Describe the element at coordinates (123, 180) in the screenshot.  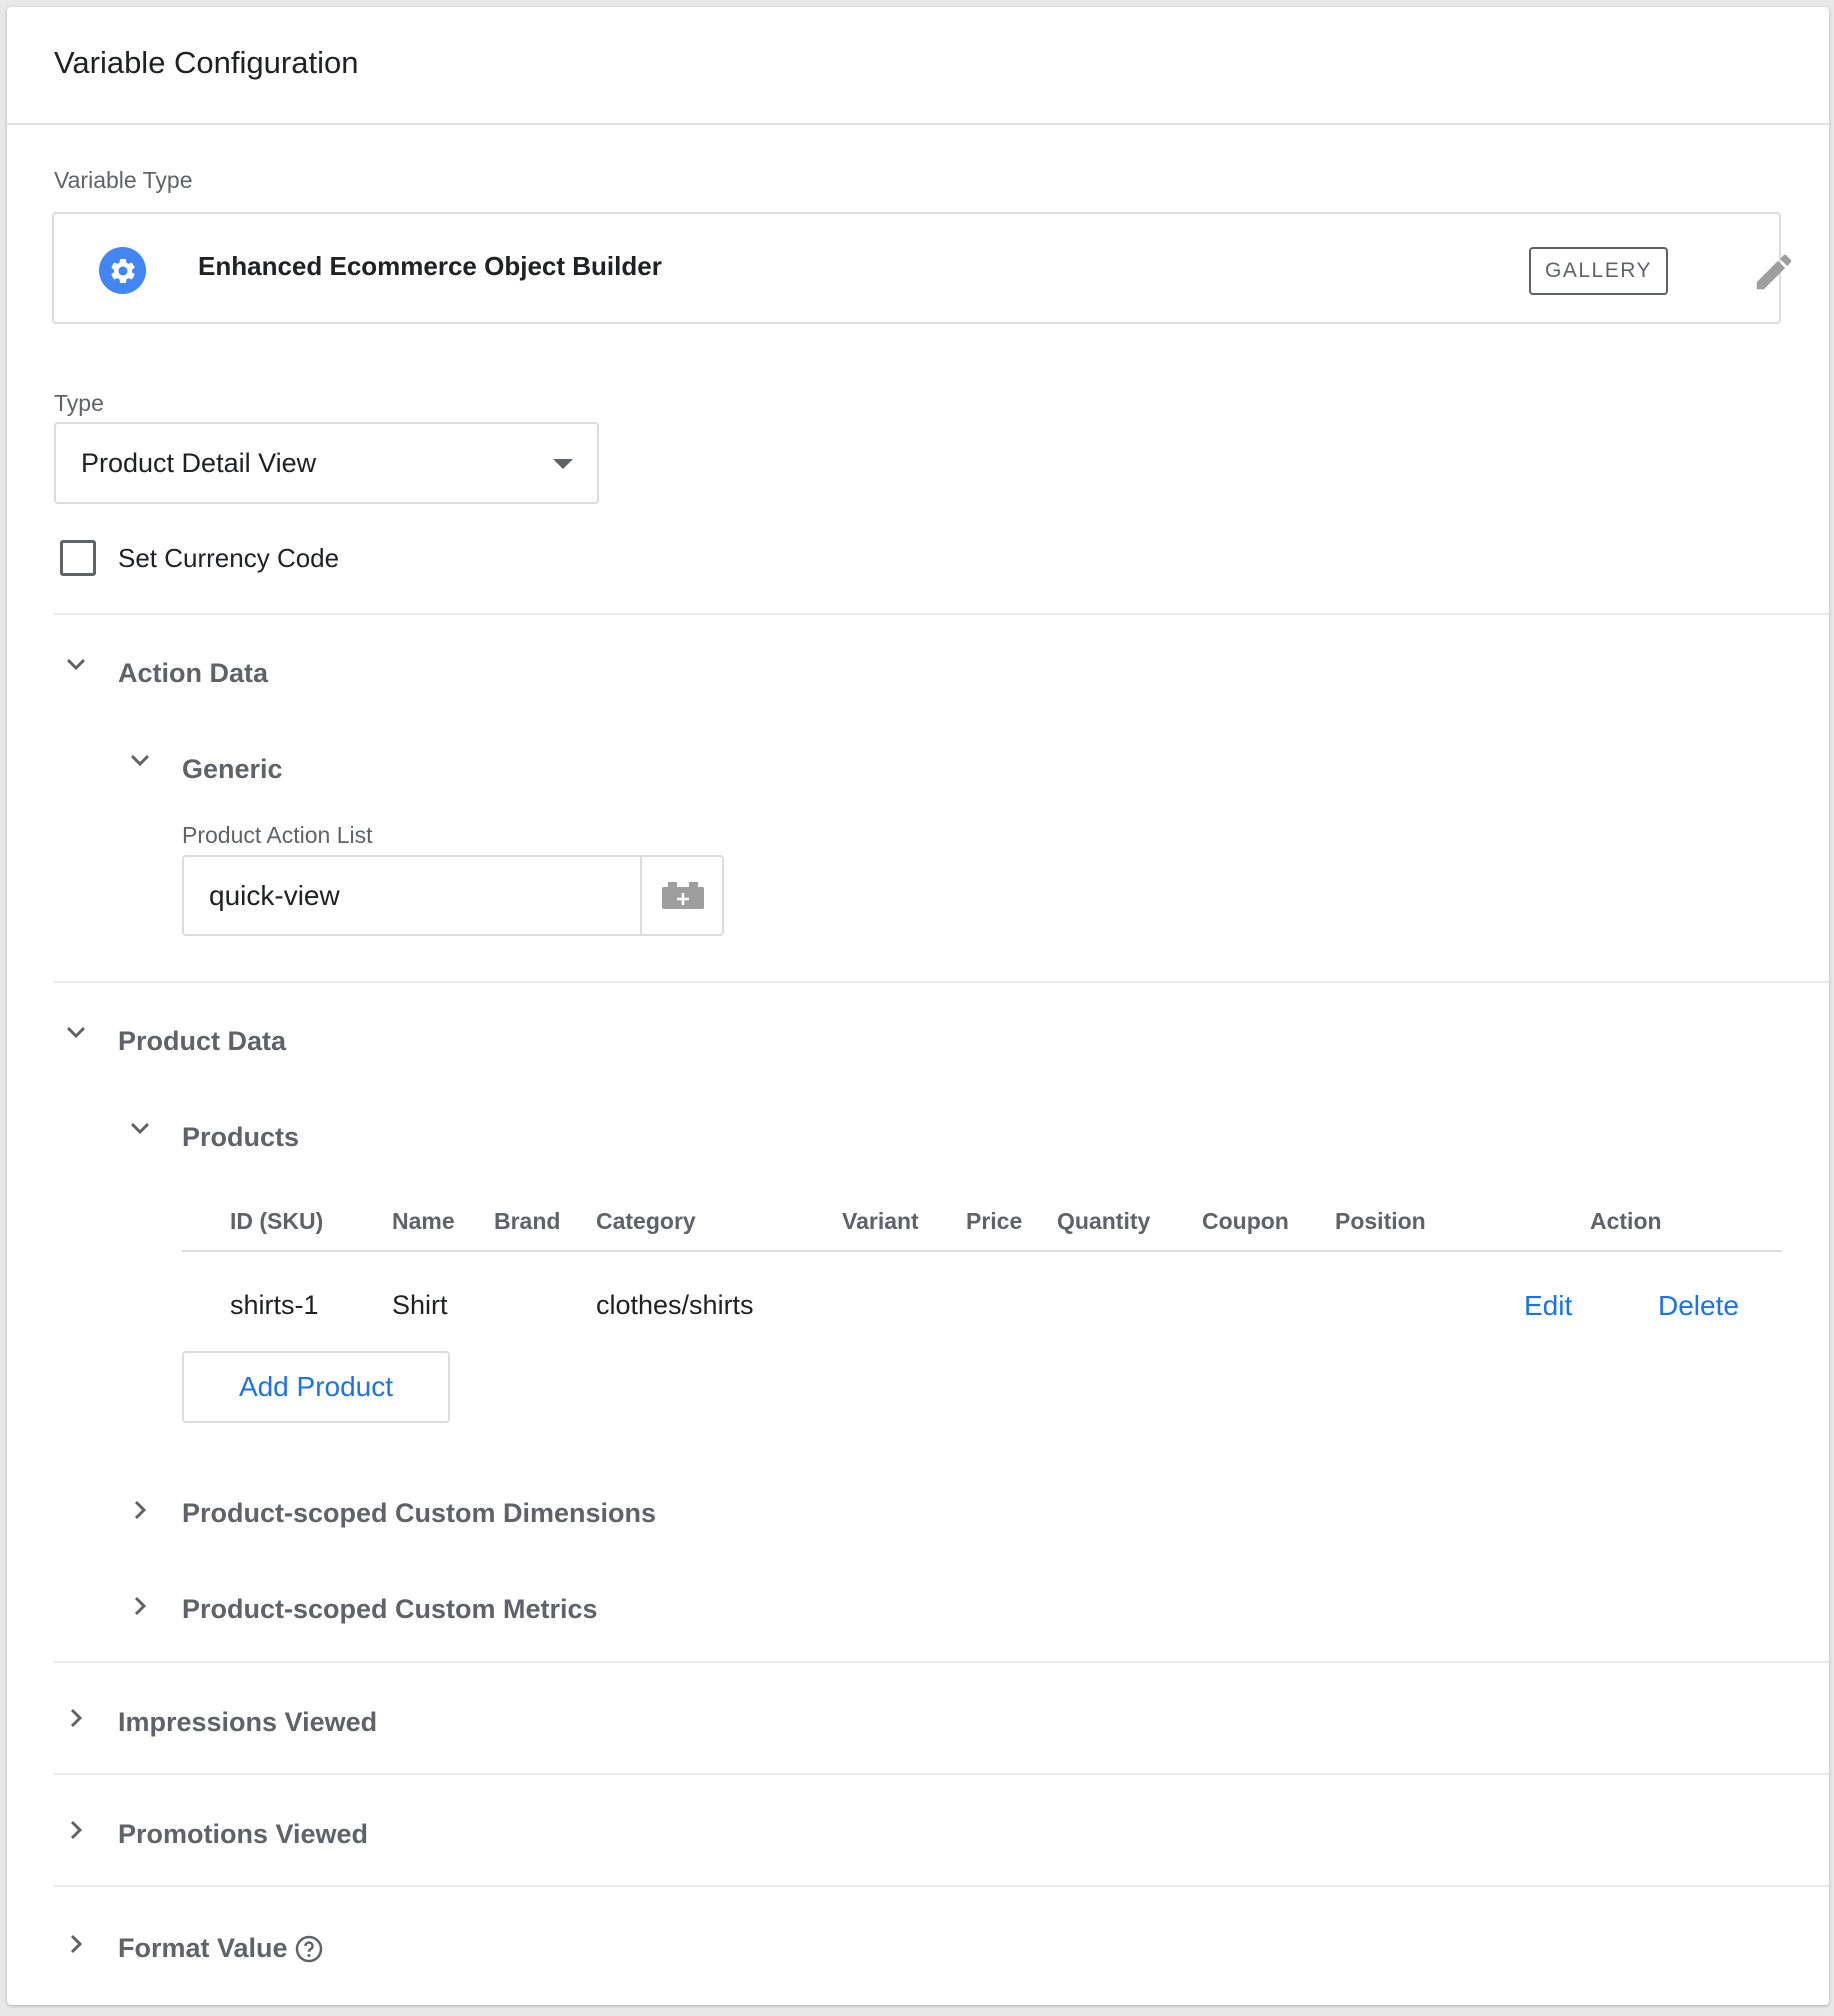
I see `variable-type-label: Variable Type` at that location.